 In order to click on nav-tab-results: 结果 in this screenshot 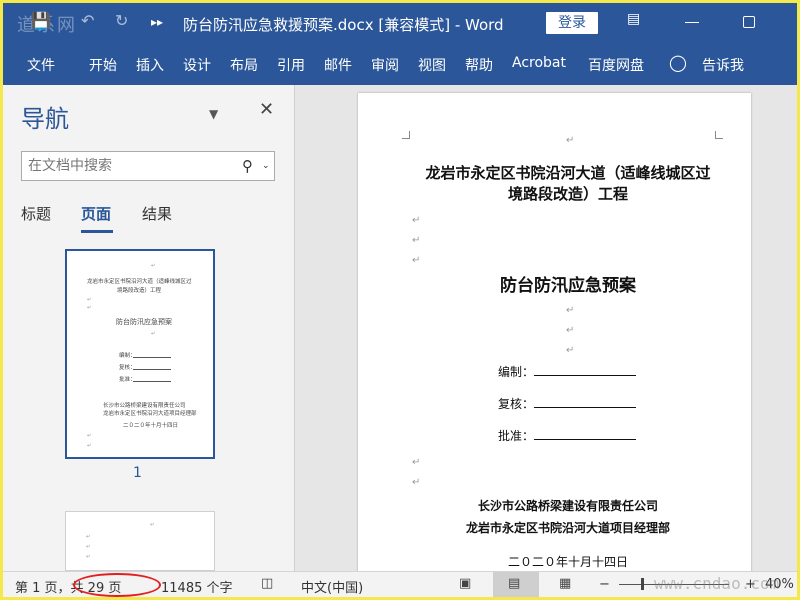, I will do `click(157, 213)`.